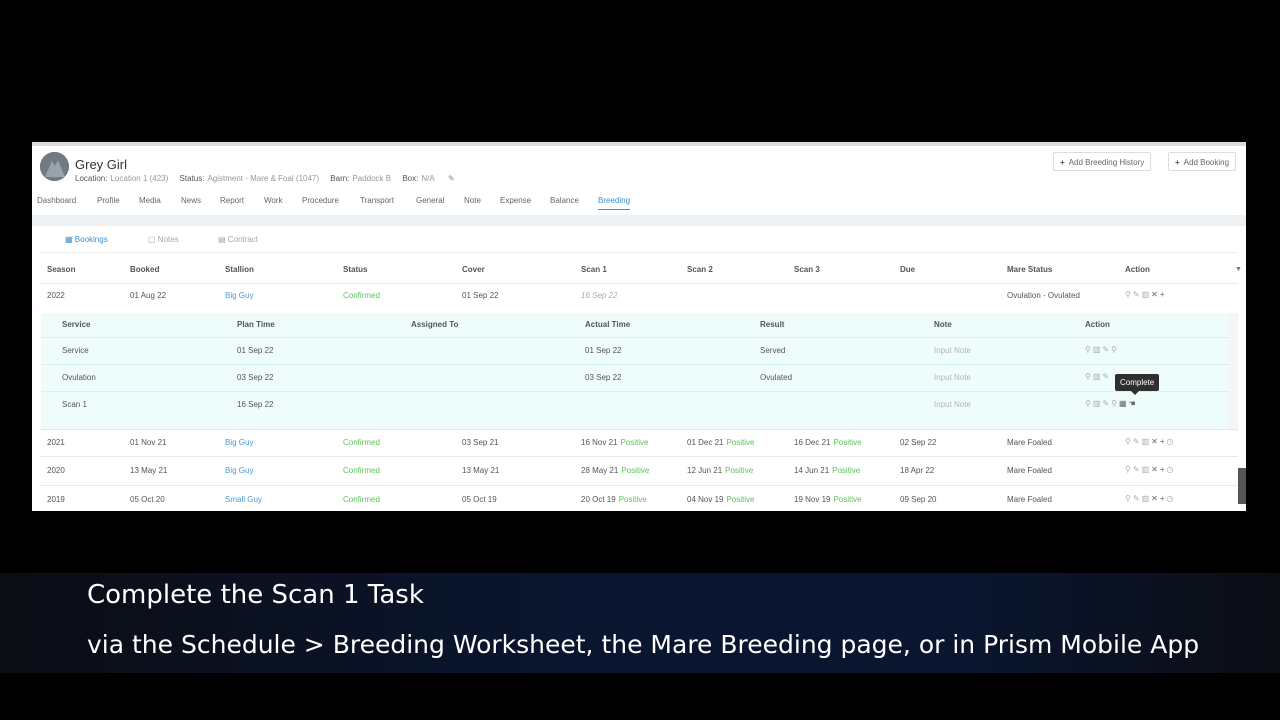 This screenshot has width=1280, height=720. I want to click on col-season: Season, so click(61, 269).